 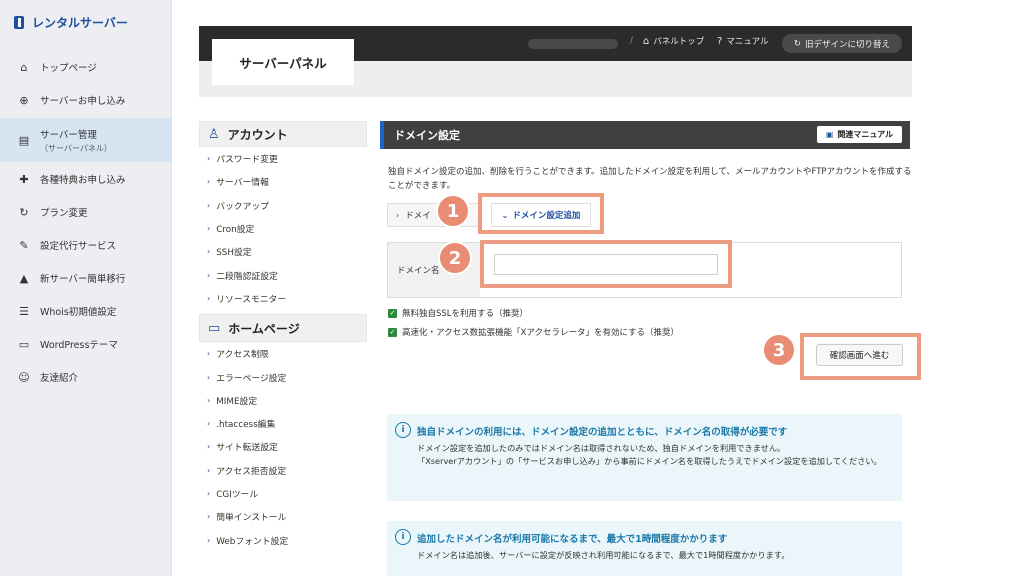 What do you see at coordinates (283, 181) in the screenshot?
I see `menu-item-server-info: › サーバー情報` at bounding box center [283, 181].